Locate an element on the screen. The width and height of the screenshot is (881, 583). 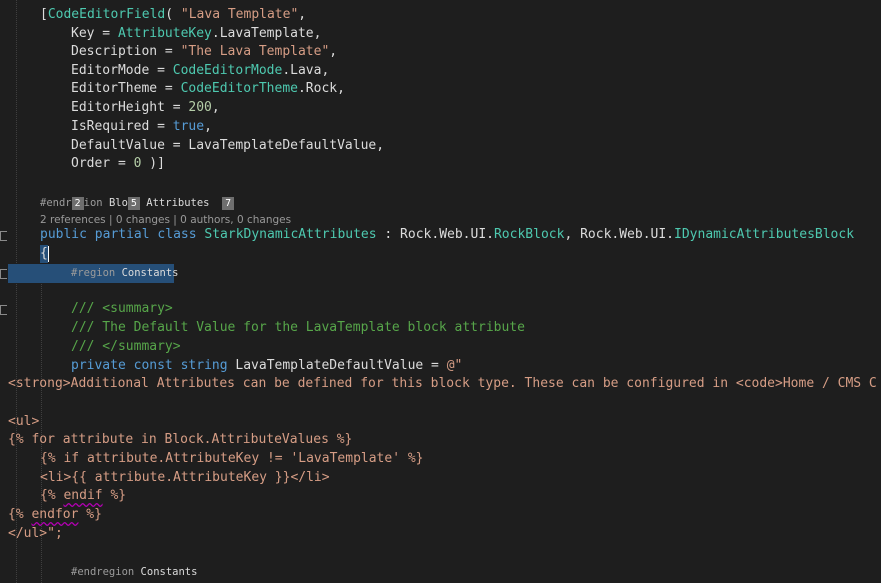
code-line: Description = "The Lava Template", is located at coordinates (204, 51).